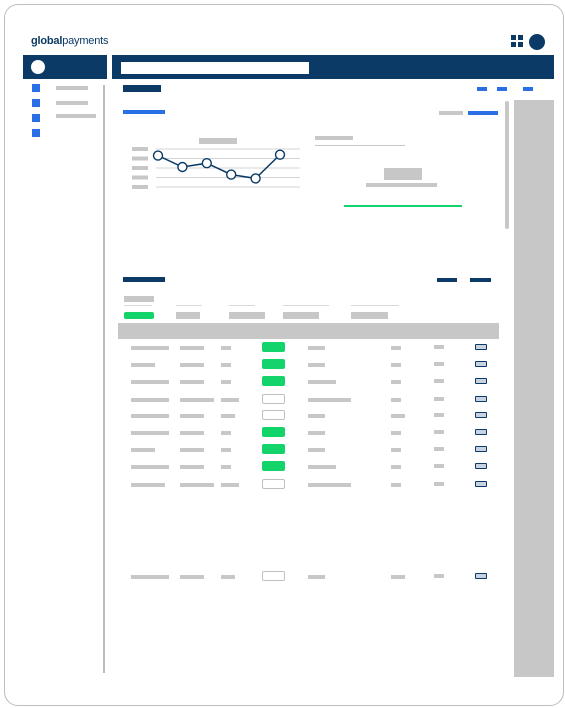 This screenshot has width=565, height=708. I want to click on summary-underline, so click(360, 145).